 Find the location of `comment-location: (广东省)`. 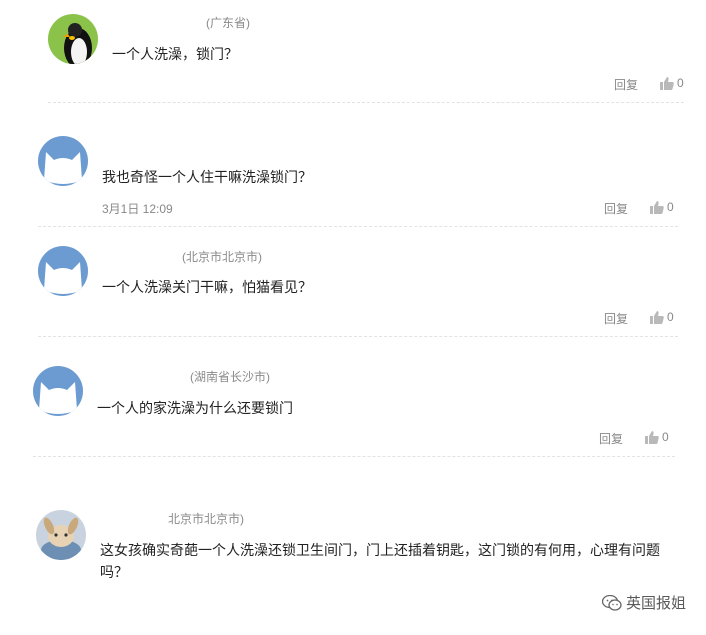

comment-location: (广东省) is located at coordinates (228, 23).